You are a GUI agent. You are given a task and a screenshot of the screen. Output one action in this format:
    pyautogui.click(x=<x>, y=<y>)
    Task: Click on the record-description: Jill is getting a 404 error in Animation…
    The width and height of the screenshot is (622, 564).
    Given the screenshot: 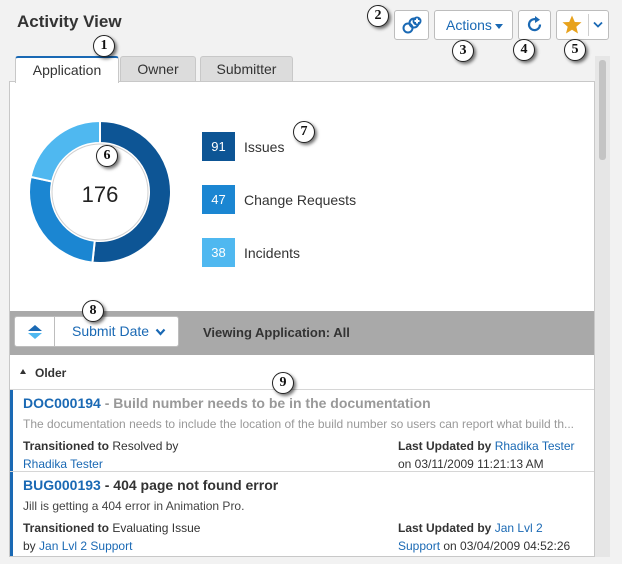 What is the action you would take?
    pyautogui.click(x=134, y=506)
    